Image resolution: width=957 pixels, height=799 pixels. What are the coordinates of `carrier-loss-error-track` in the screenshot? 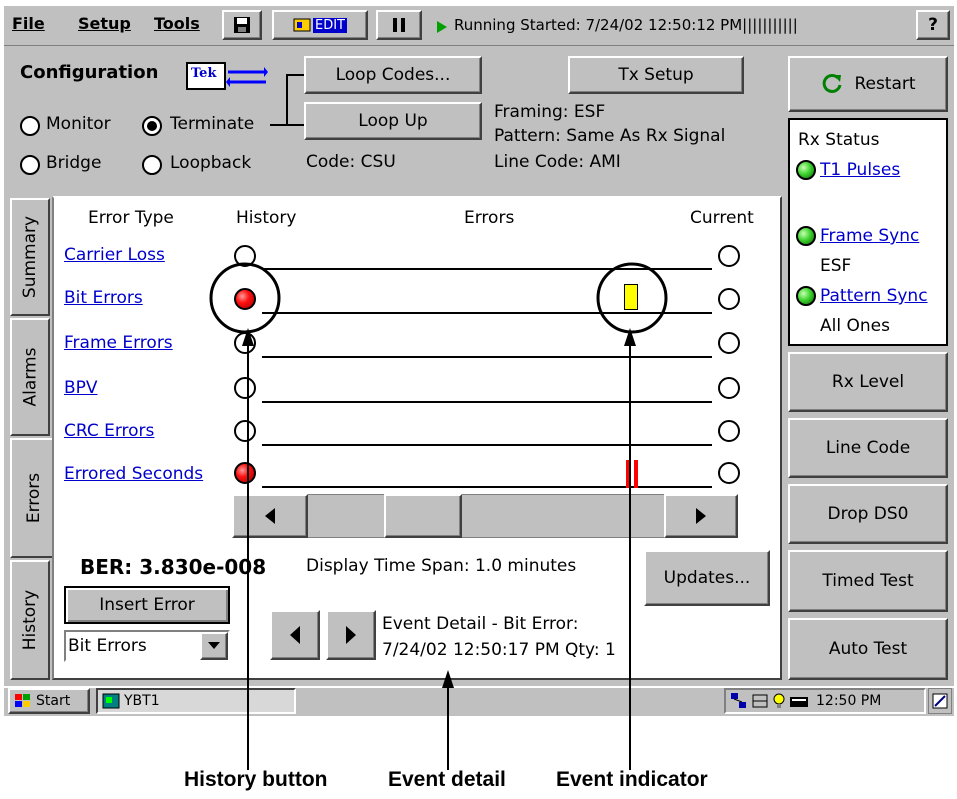 It's located at (487, 269).